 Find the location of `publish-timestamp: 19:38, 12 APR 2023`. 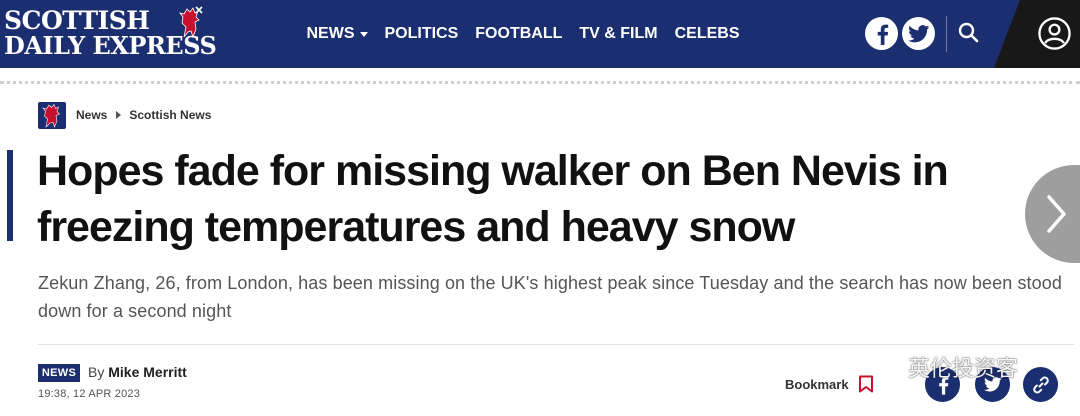

publish-timestamp: 19:38, 12 APR 2023 is located at coordinates (89, 394).